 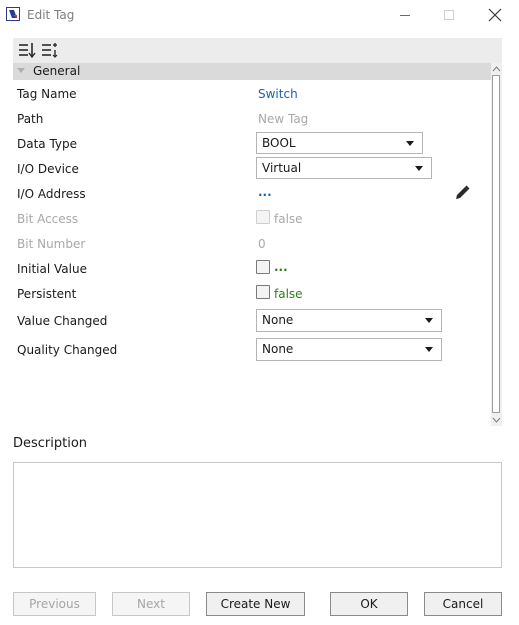 What do you see at coordinates (30, 119) in the screenshot?
I see `path-label: Path` at bounding box center [30, 119].